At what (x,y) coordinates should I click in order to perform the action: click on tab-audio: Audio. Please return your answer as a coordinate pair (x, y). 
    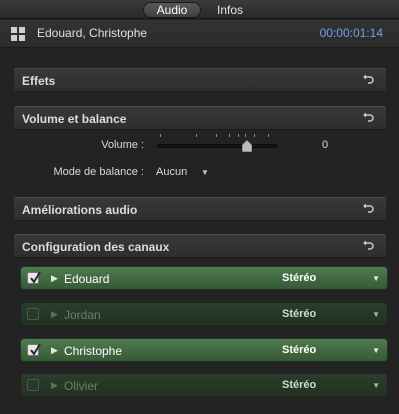
    Looking at the image, I should click on (172, 10).